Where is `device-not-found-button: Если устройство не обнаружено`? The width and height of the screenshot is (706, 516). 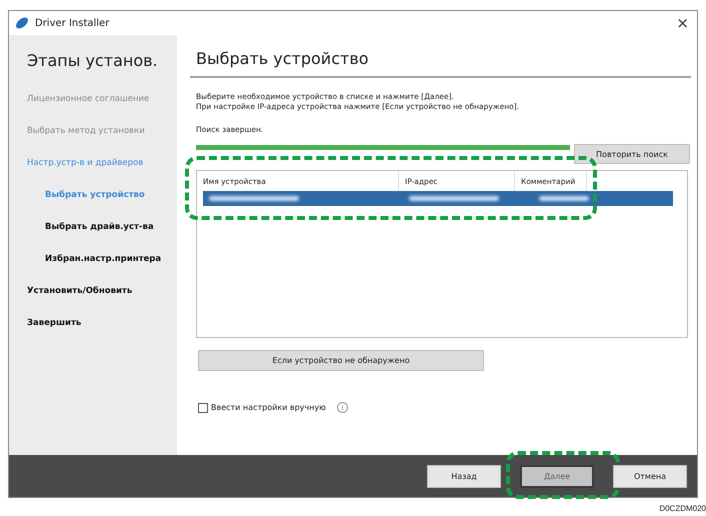 device-not-found-button: Если устройство не обнаружено is located at coordinates (341, 360).